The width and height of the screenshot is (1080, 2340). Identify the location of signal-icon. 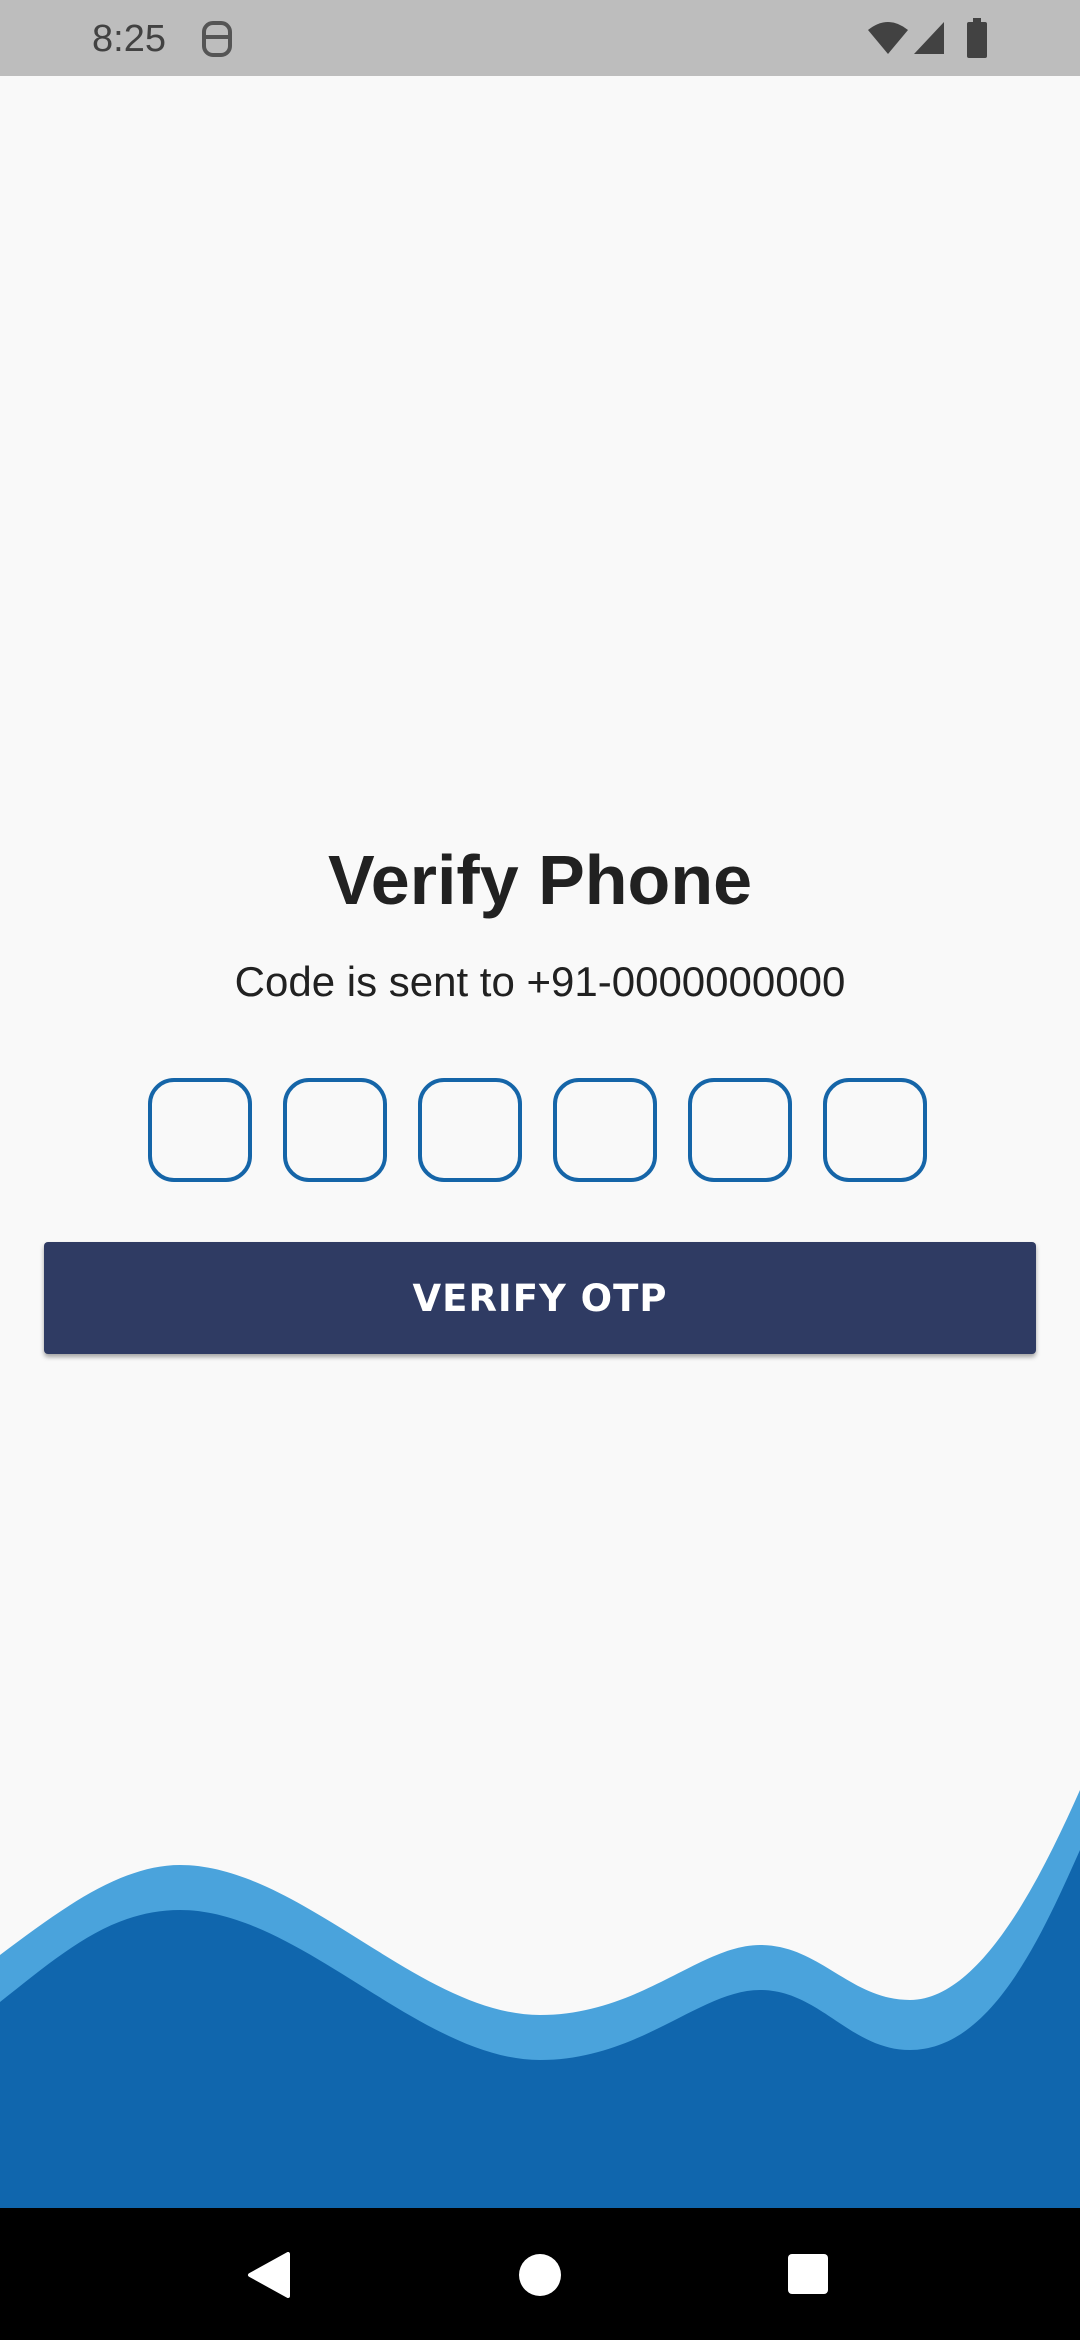
(929, 38).